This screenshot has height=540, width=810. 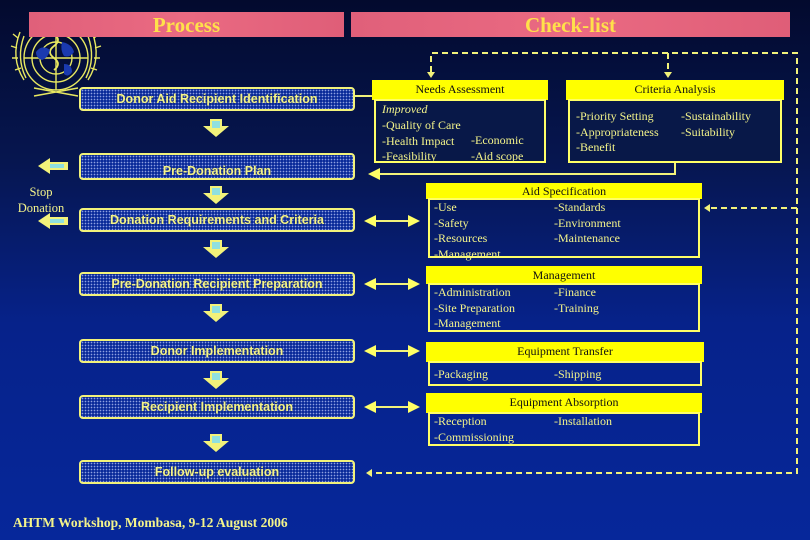 I want to click on process-step-requirements-criteria: Donation Requirements and Criteria, so click(x=217, y=220).